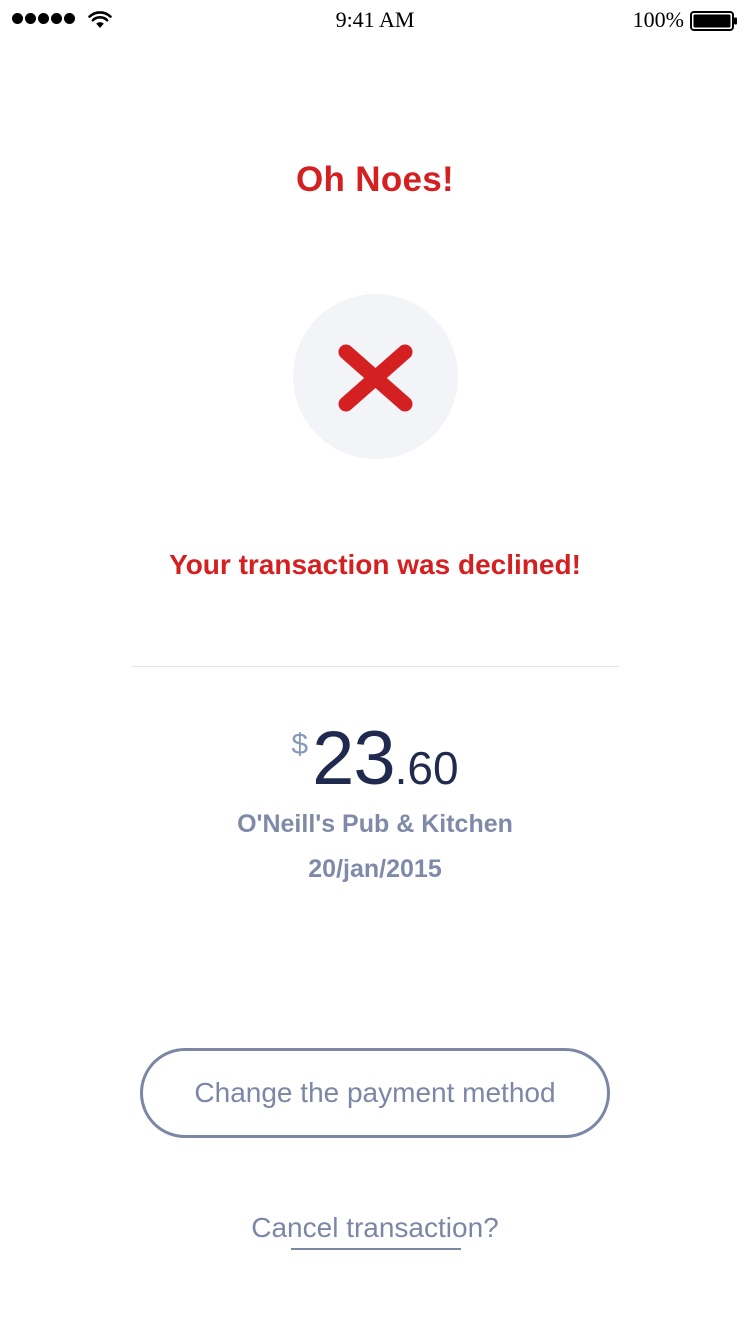  What do you see at coordinates (376, 1249) in the screenshot?
I see `cancel-link-underline` at bounding box center [376, 1249].